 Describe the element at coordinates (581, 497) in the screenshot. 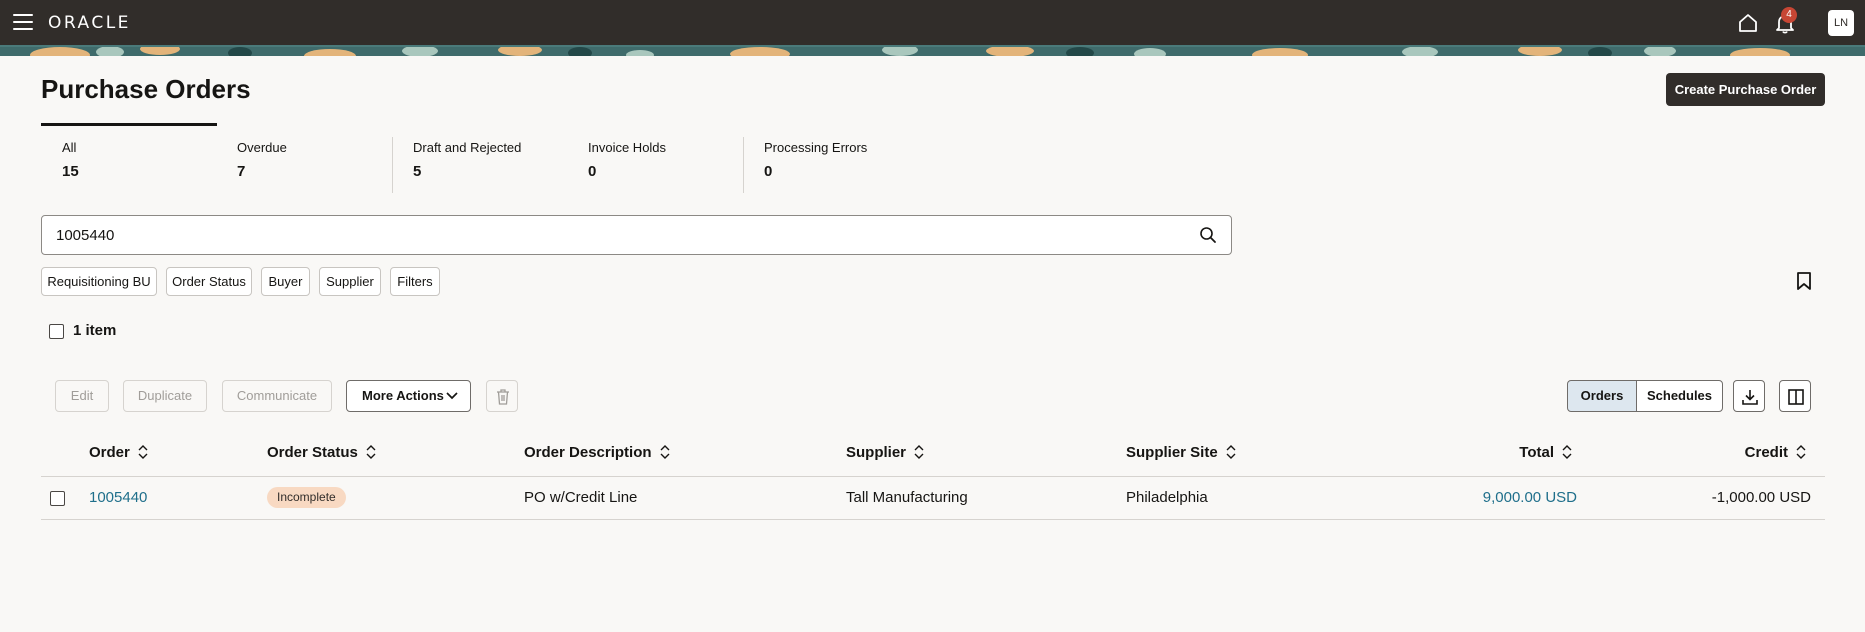

I see `order-description: PO w/Credit Line` at that location.